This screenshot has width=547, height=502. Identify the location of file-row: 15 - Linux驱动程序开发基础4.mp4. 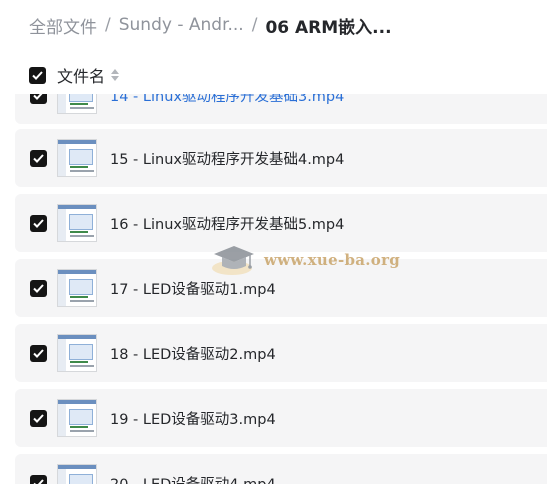
(281, 158).